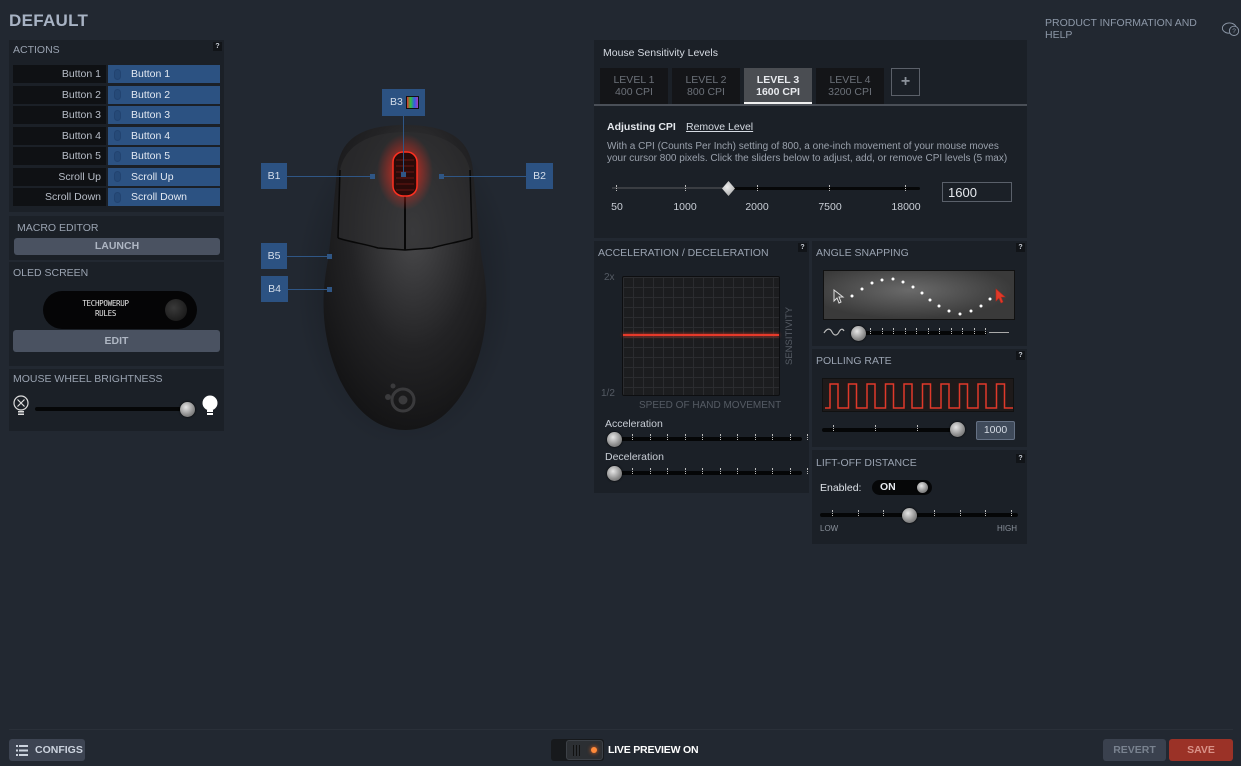 The width and height of the screenshot is (1241, 766). What do you see at coordinates (614, 439) in the screenshot?
I see `acceleration-knob` at bounding box center [614, 439].